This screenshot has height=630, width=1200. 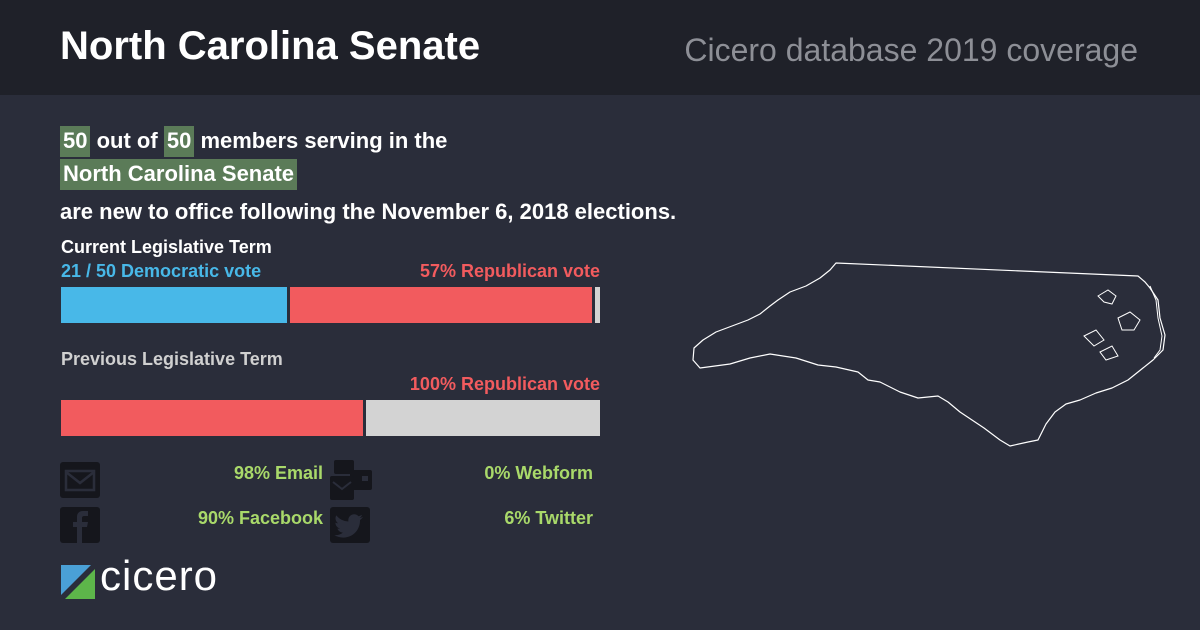 I want to click on current-democratic-segment, so click(x=174, y=305).